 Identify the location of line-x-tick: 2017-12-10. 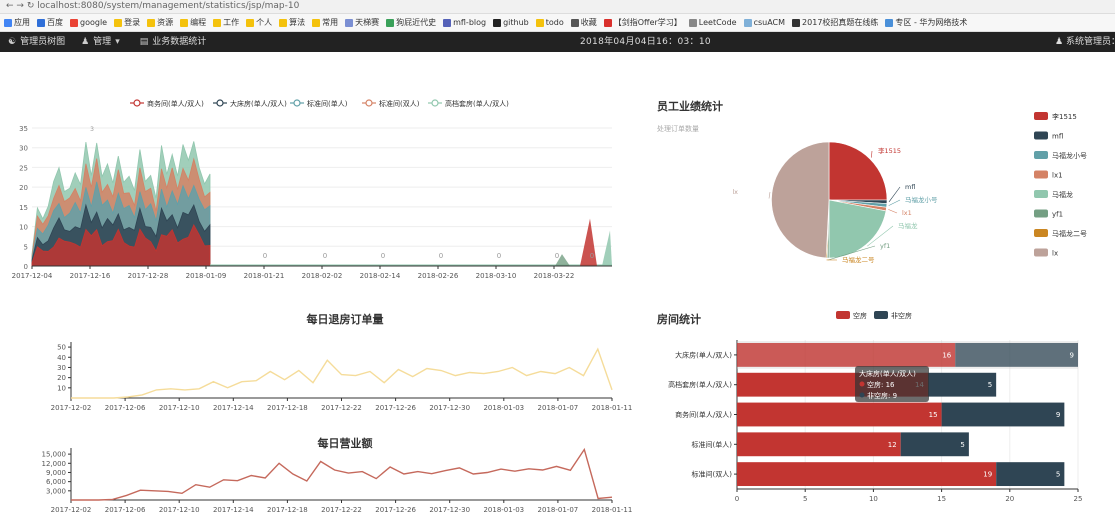
(179, 510).